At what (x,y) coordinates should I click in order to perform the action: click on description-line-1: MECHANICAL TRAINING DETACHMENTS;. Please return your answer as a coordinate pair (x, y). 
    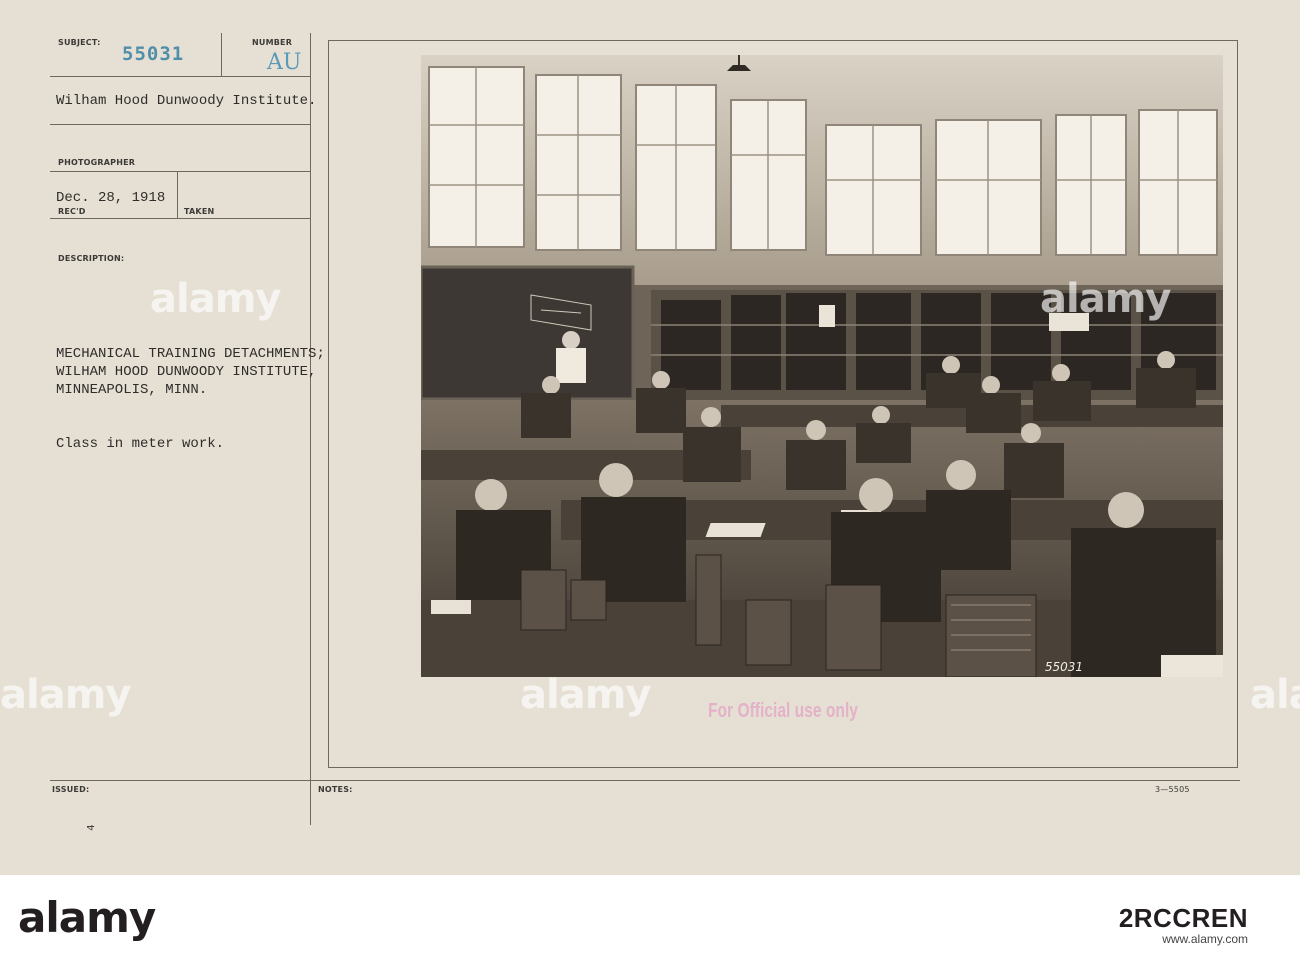
    Looking at the image, I should click on (190, 354).